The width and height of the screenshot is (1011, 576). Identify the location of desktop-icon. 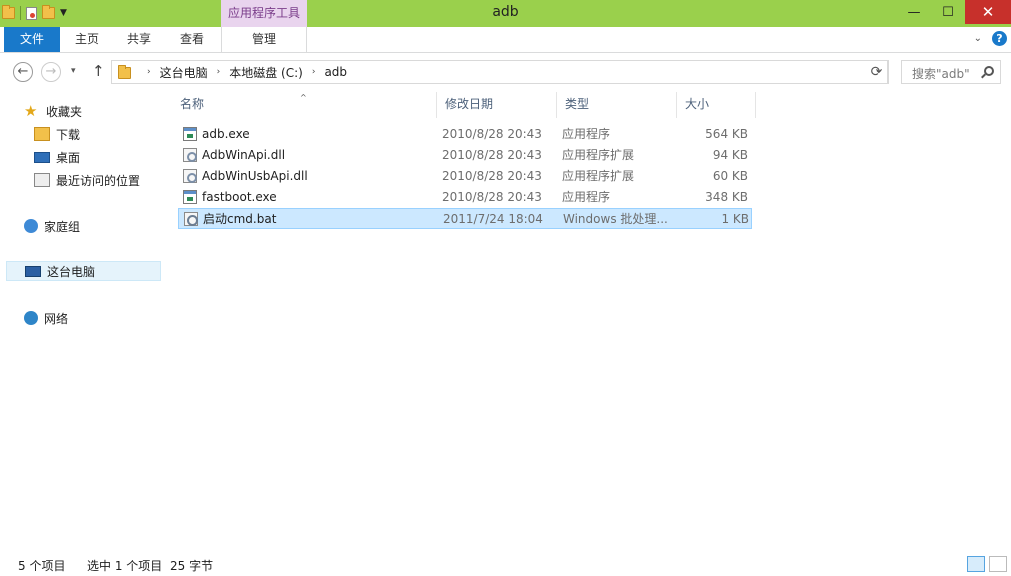
(42, 157).